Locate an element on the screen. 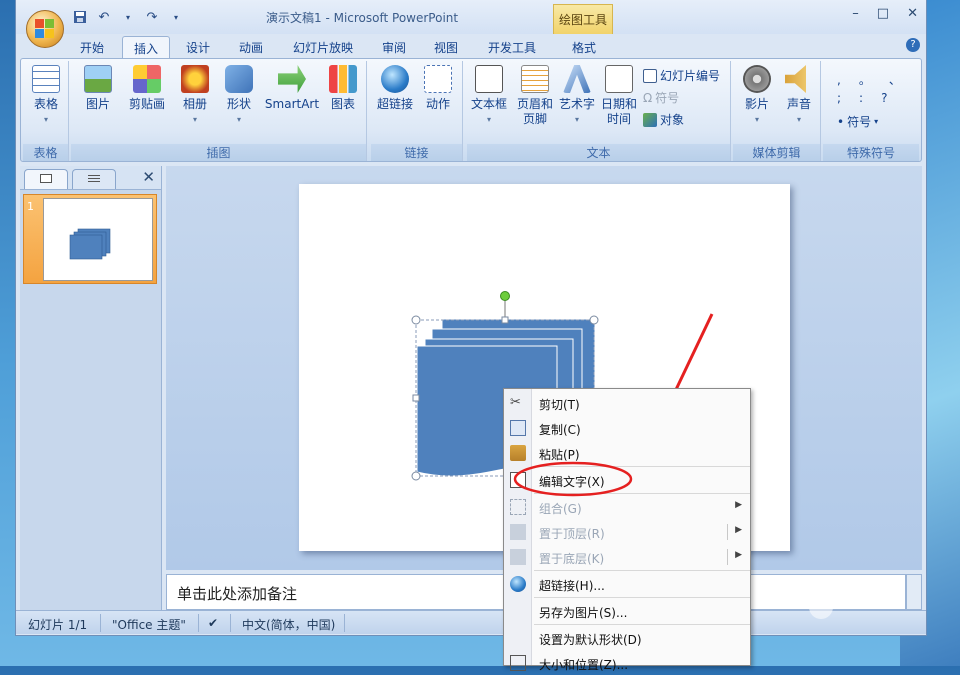 The width and height of the screenshot is (960, 675). save-icon is located at coordinates (80, 17).